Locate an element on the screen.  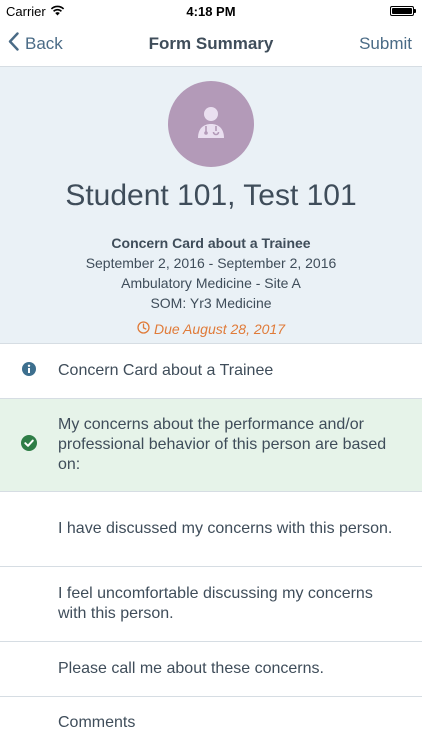
due-date-label: Due August 28, 2017 is located at coordinates (219, 329).